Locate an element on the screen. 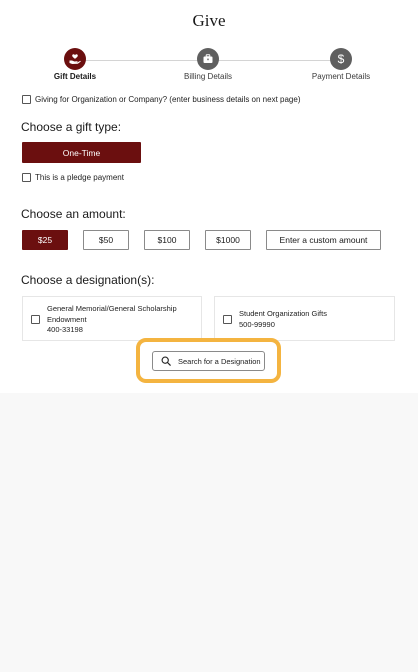  pledge-option: This is a pledge payment is located at coordinates (73, 177).